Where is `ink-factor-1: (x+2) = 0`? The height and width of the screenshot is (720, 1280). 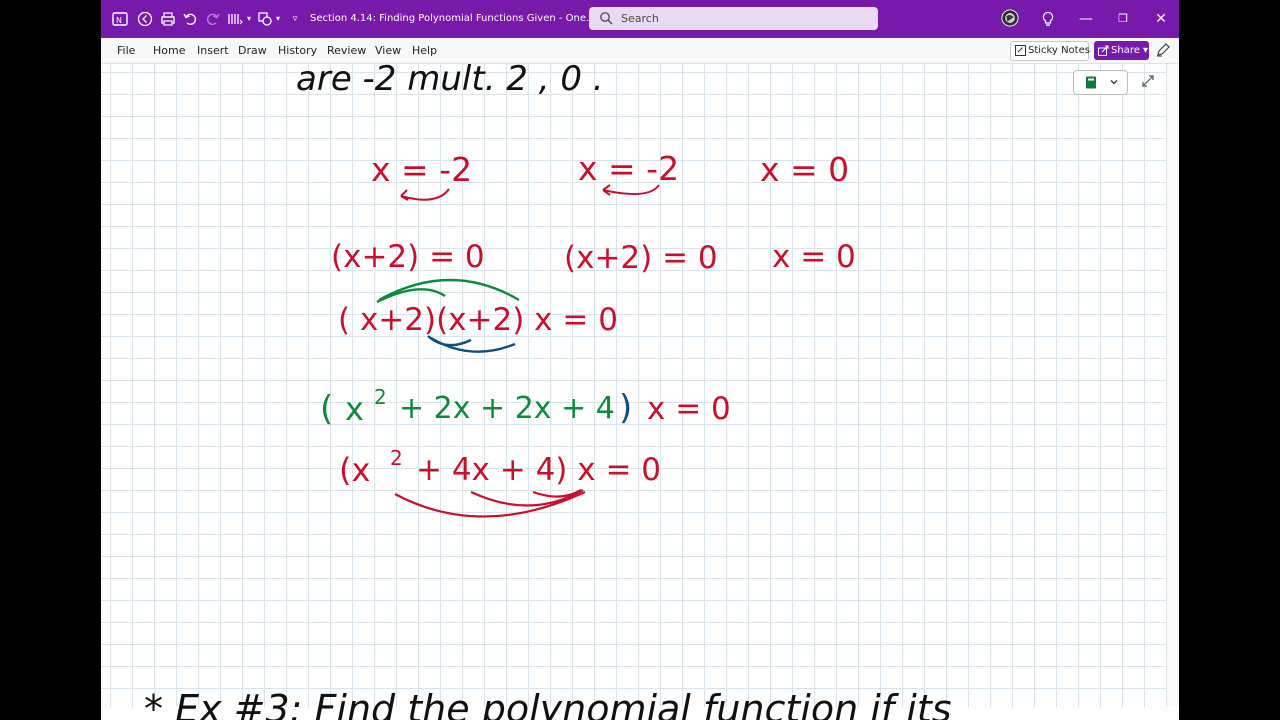 ink-factor-1: (x+2) = 0 is located at coordinates (408, 257).